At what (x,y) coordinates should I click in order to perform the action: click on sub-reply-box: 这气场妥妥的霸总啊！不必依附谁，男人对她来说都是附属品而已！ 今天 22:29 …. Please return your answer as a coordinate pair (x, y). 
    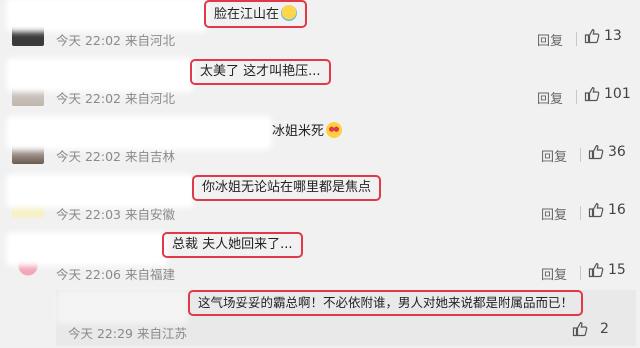
    Looking at the image, I should click on (346, 318).